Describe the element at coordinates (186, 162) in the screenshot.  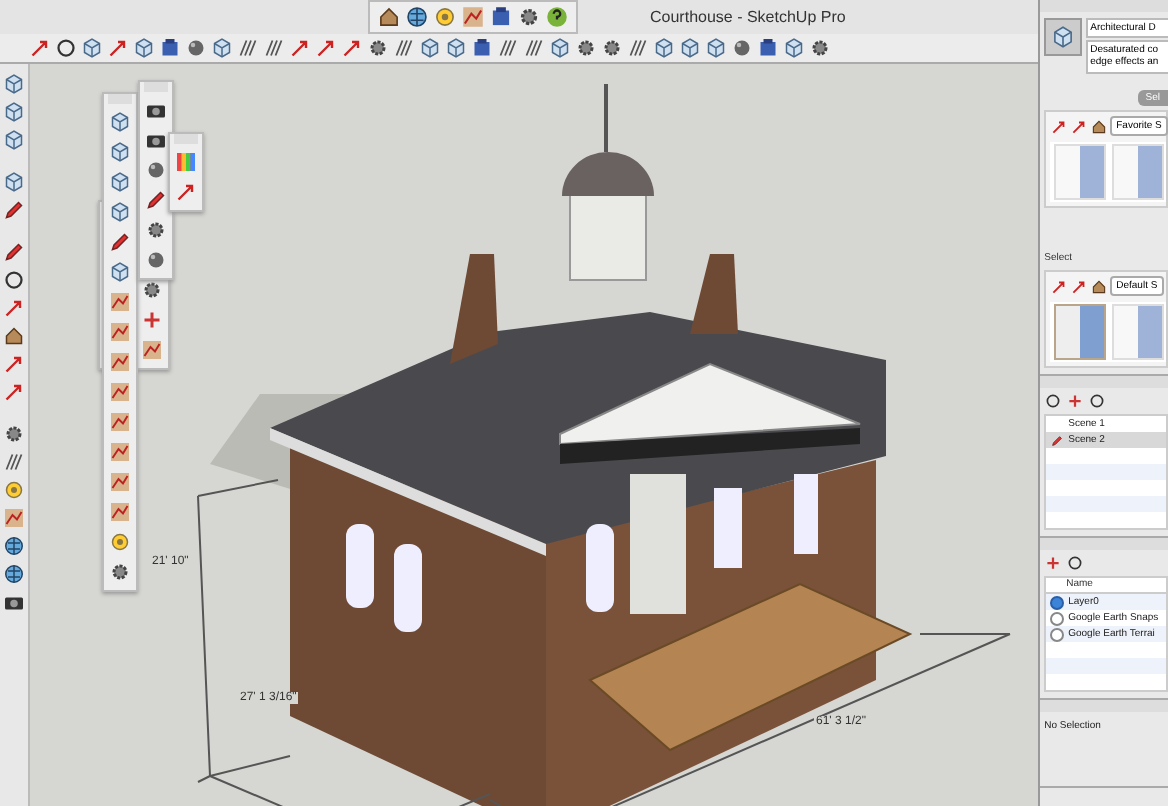
I see `color-swatch-icon` at that location.